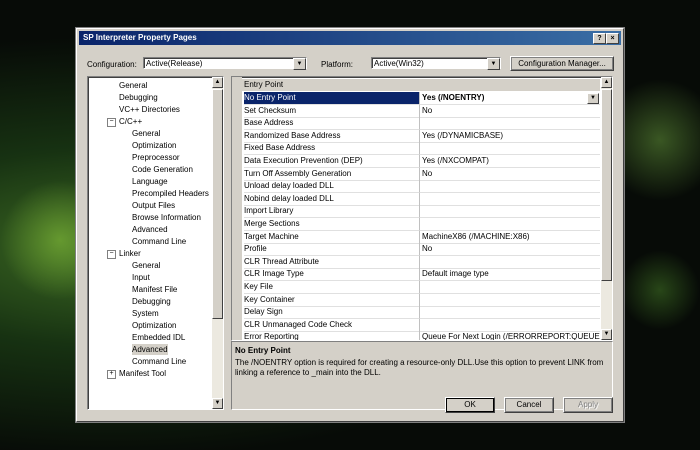 This screenshot has width=700, height=450. Describe the element at coordinates (509, 237) in the screenshot. I see `property-value: MachineX86 (/MACHINE:X86)` at that location.